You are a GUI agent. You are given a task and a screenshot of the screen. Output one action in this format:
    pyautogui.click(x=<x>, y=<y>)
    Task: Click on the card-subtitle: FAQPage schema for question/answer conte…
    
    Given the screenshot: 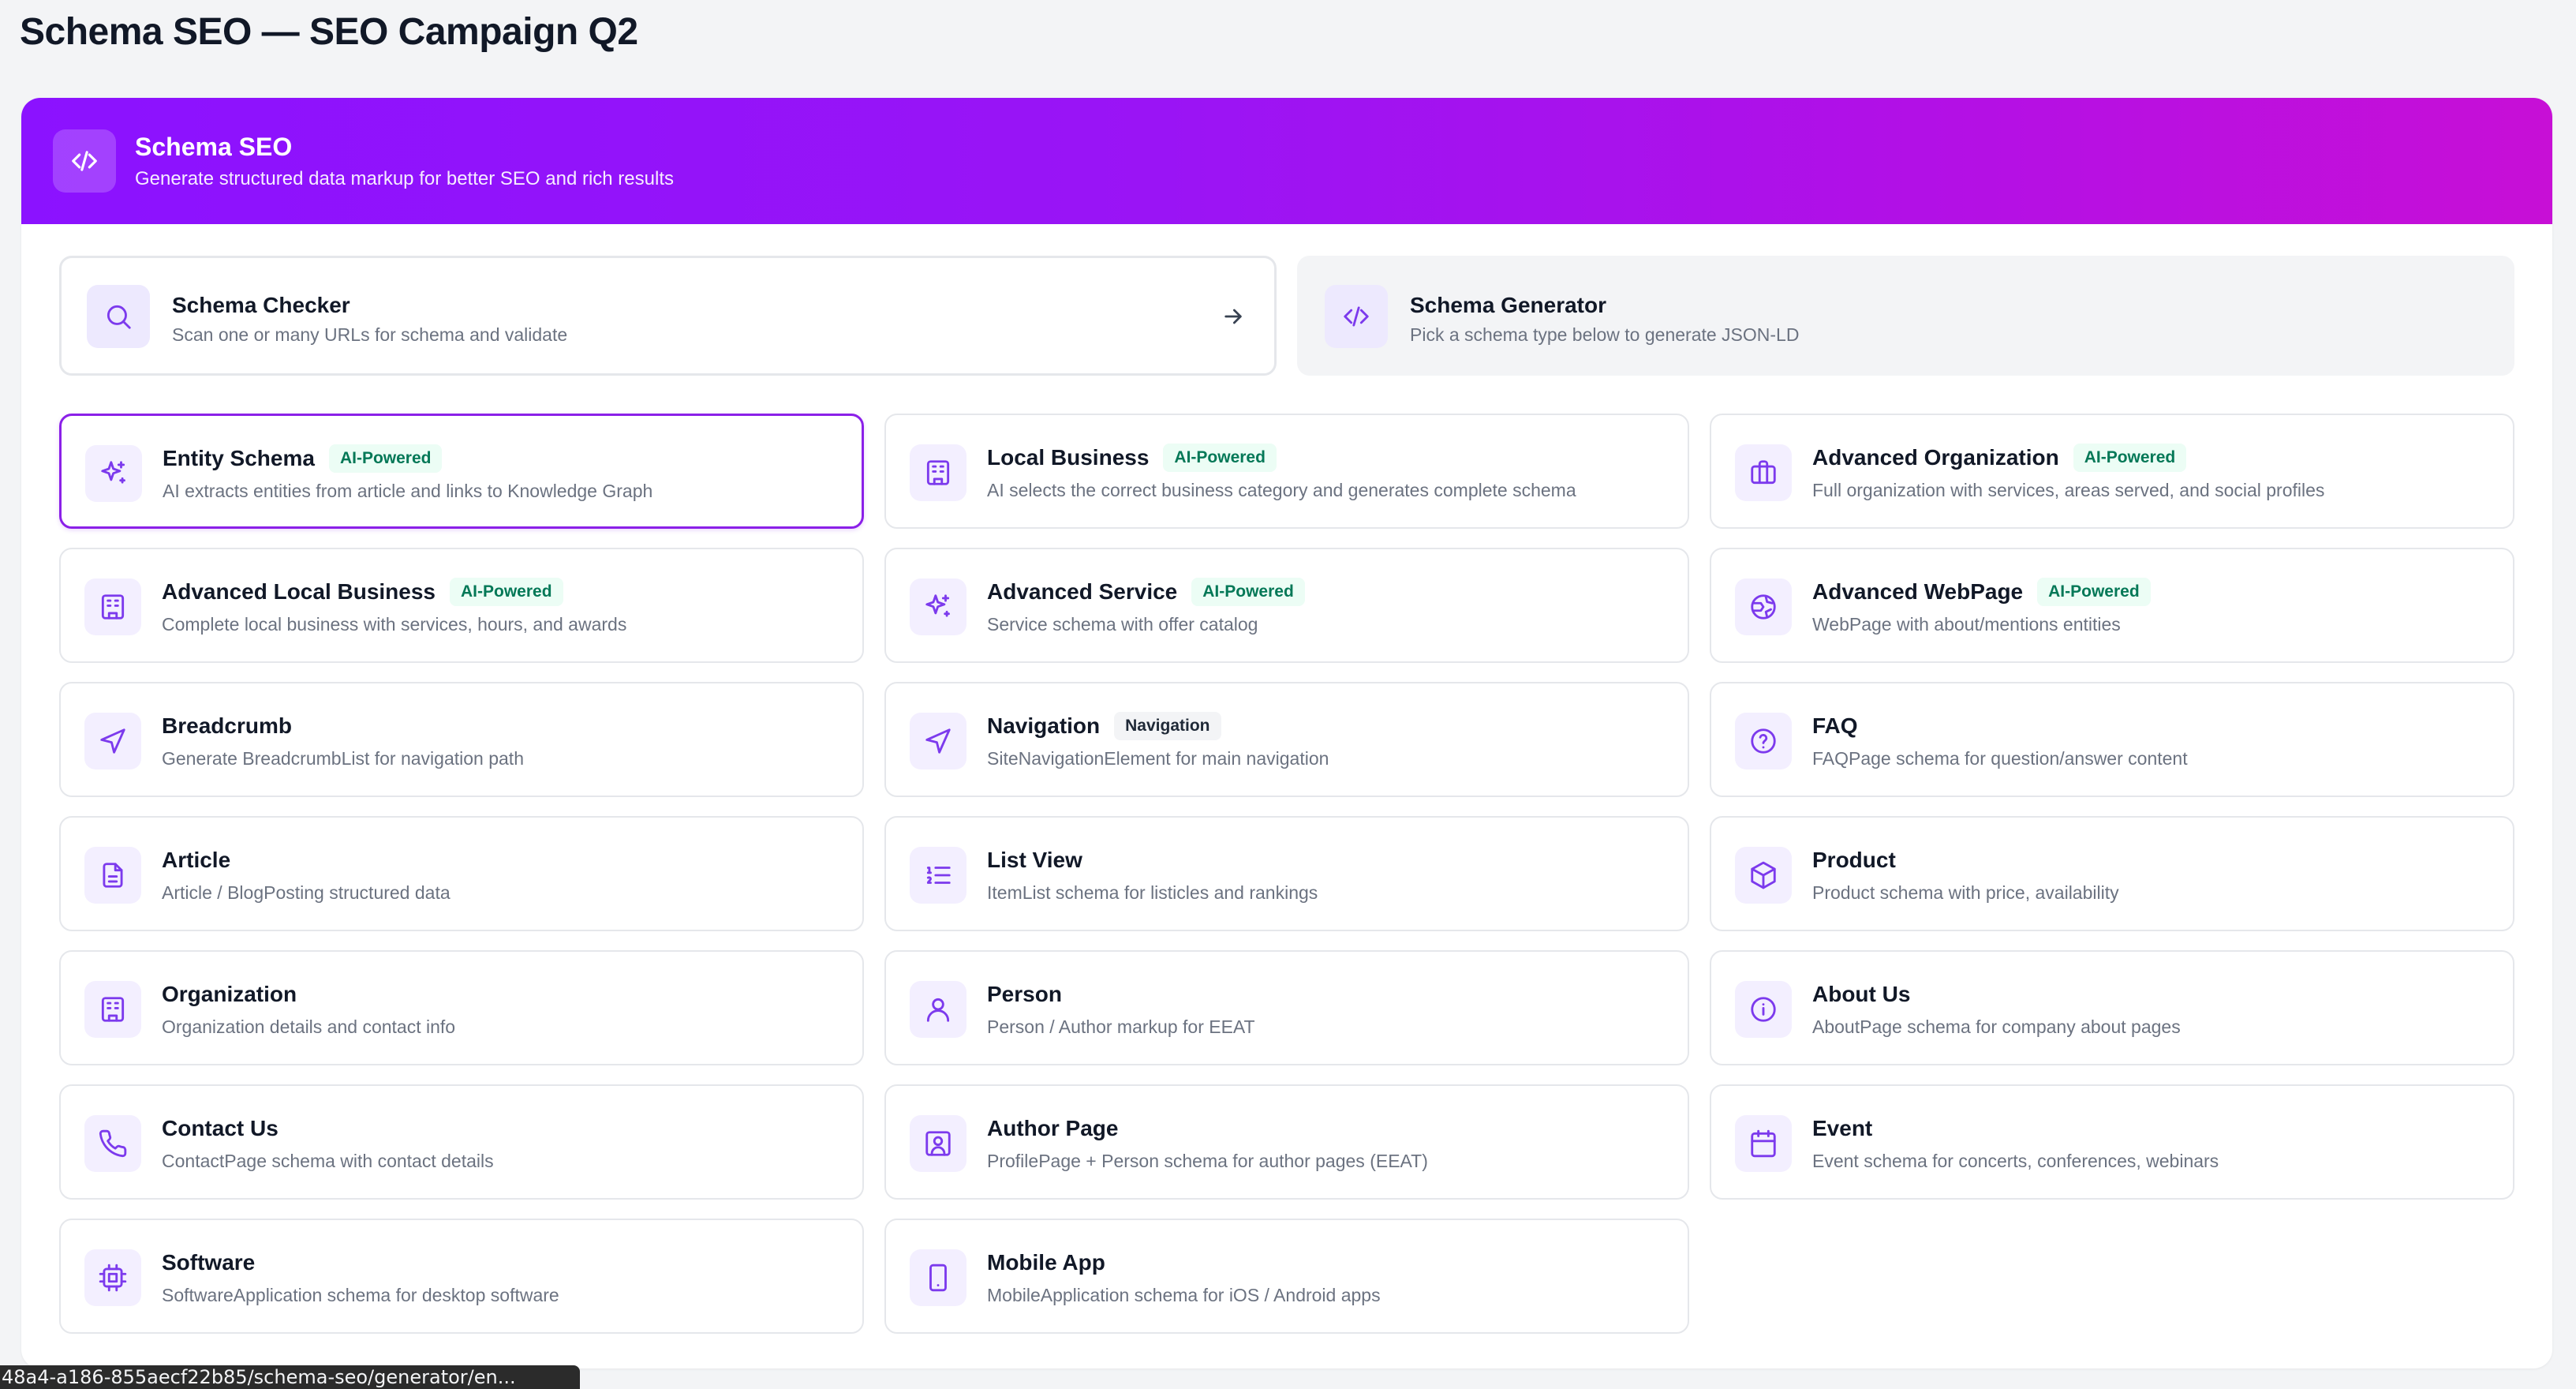 What is the action you would take?
    pyautogui.click(x=2000, y=758)
    